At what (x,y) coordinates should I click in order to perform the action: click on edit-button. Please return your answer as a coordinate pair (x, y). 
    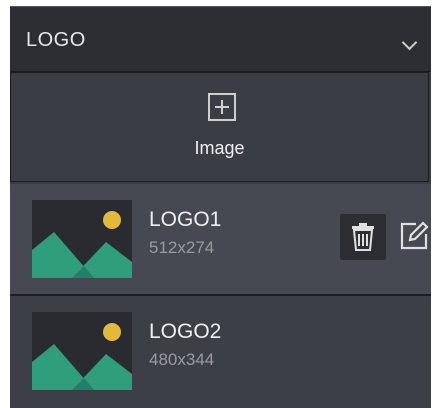
    Looking at the image, I should click on (414, 236).